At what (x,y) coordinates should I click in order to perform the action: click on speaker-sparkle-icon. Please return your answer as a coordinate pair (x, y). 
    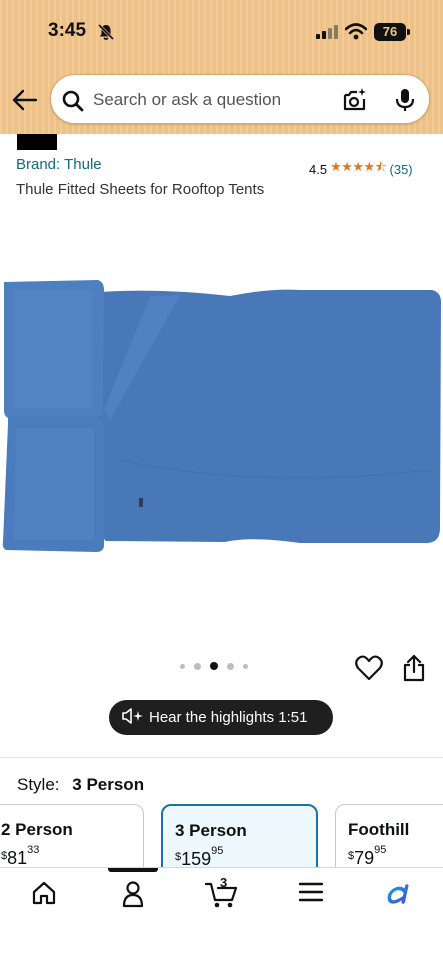
    Looking at the image, I should click on (132, 717).